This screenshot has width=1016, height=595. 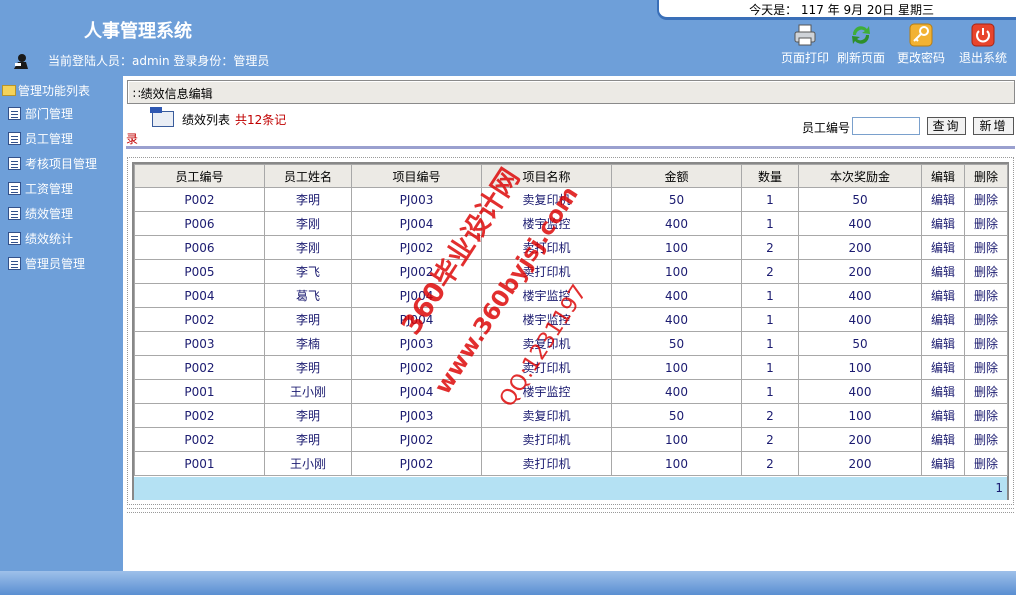 What do you see at coordinates (982, 58) in the screenshot?
I see `logout-label: 退出系统` at bounding box center [982, 58].